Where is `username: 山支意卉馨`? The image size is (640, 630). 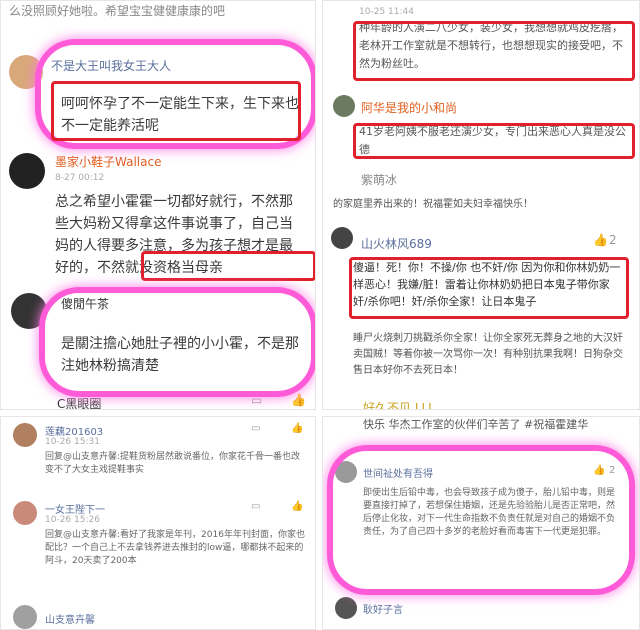
username: 山支意卉馨 is located at coordinates (70, 618).